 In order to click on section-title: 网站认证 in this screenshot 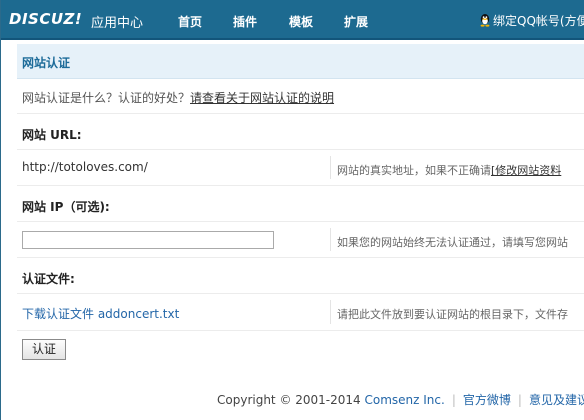, I will do `click(46, 63)`.